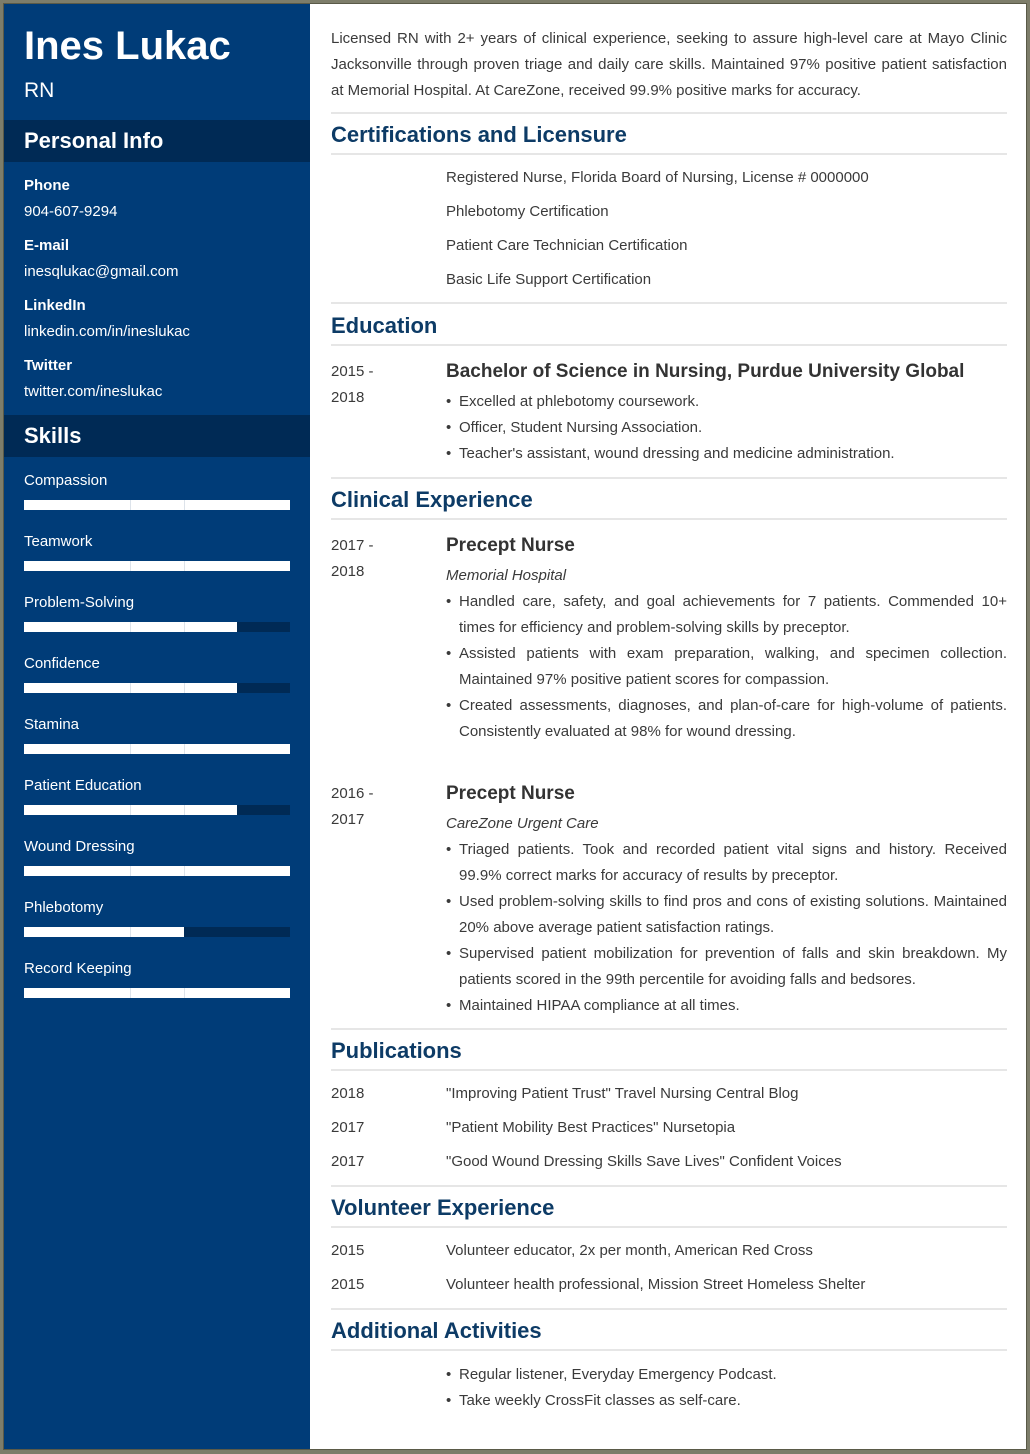 The width and height of the screenshot is (1030, 1454). What do you see at coordinates (70, 212) in the screenshot?
I see `contact-value: 904-607-9294` at bounding box center [70, 212].